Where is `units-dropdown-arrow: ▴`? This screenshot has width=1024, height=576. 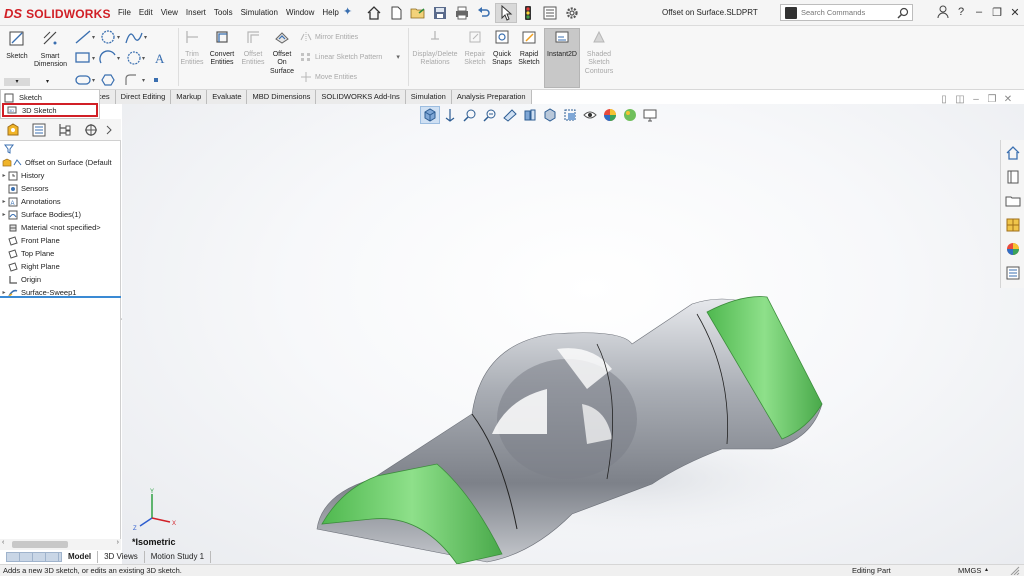
units-dropdown-arrow: ▴ is located at coordinates (986, 569).